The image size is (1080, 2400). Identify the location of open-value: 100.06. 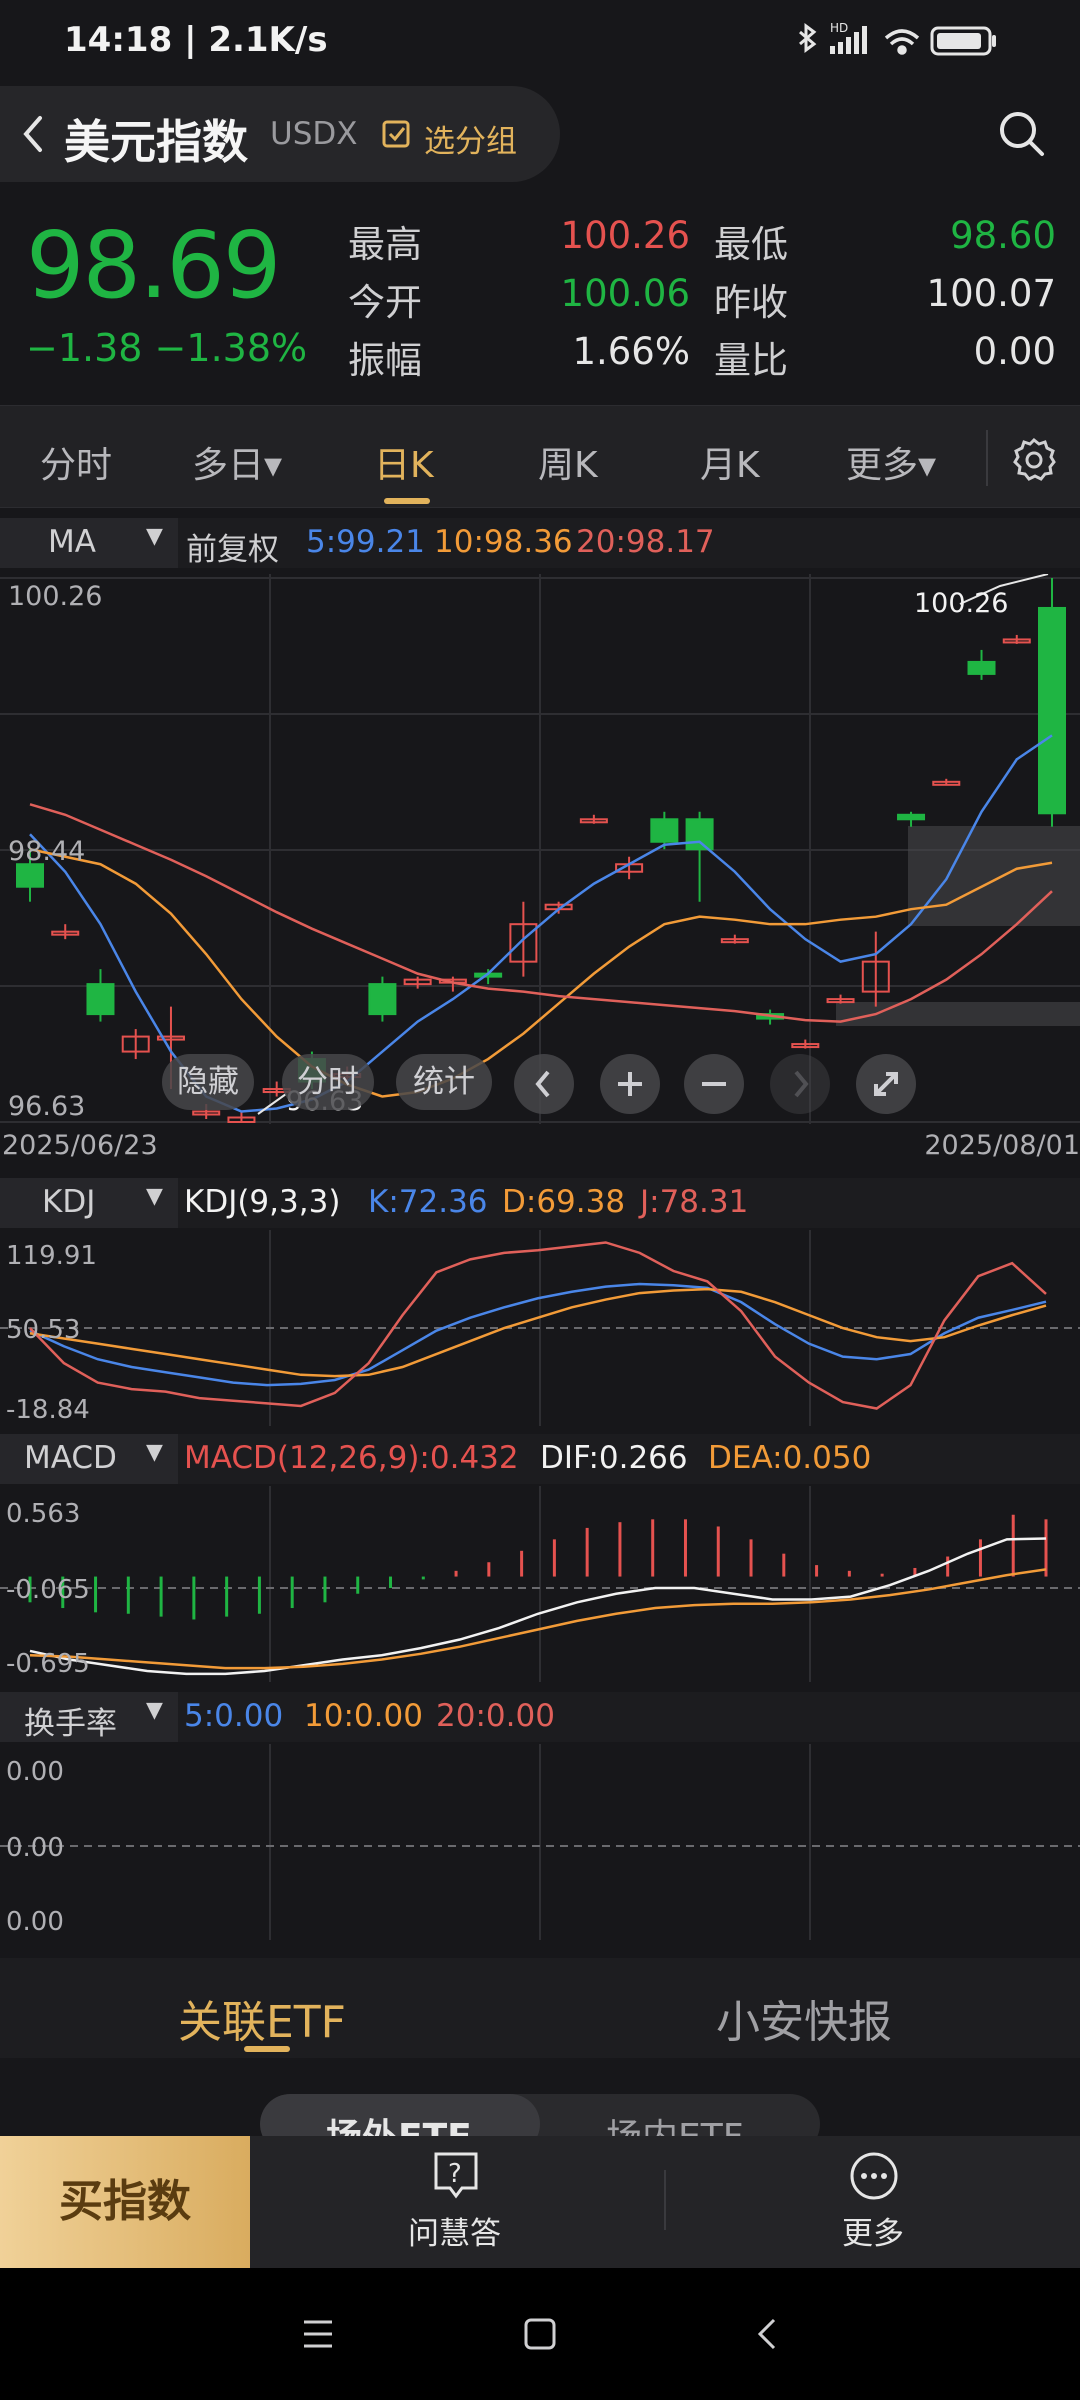
(625, 293).